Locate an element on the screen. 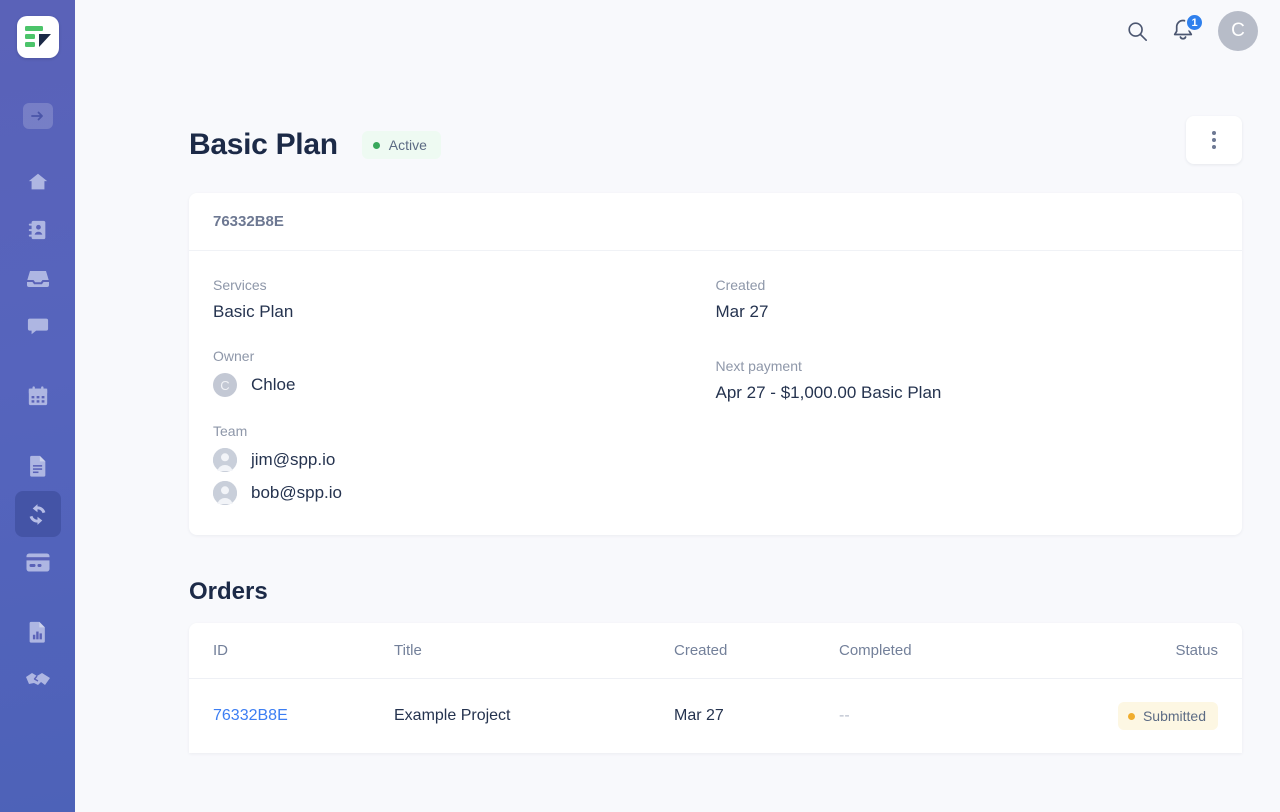 This screenshot has width=1280, height=812. order-status-badge: Submitted is located at coordinates (1167, 716).